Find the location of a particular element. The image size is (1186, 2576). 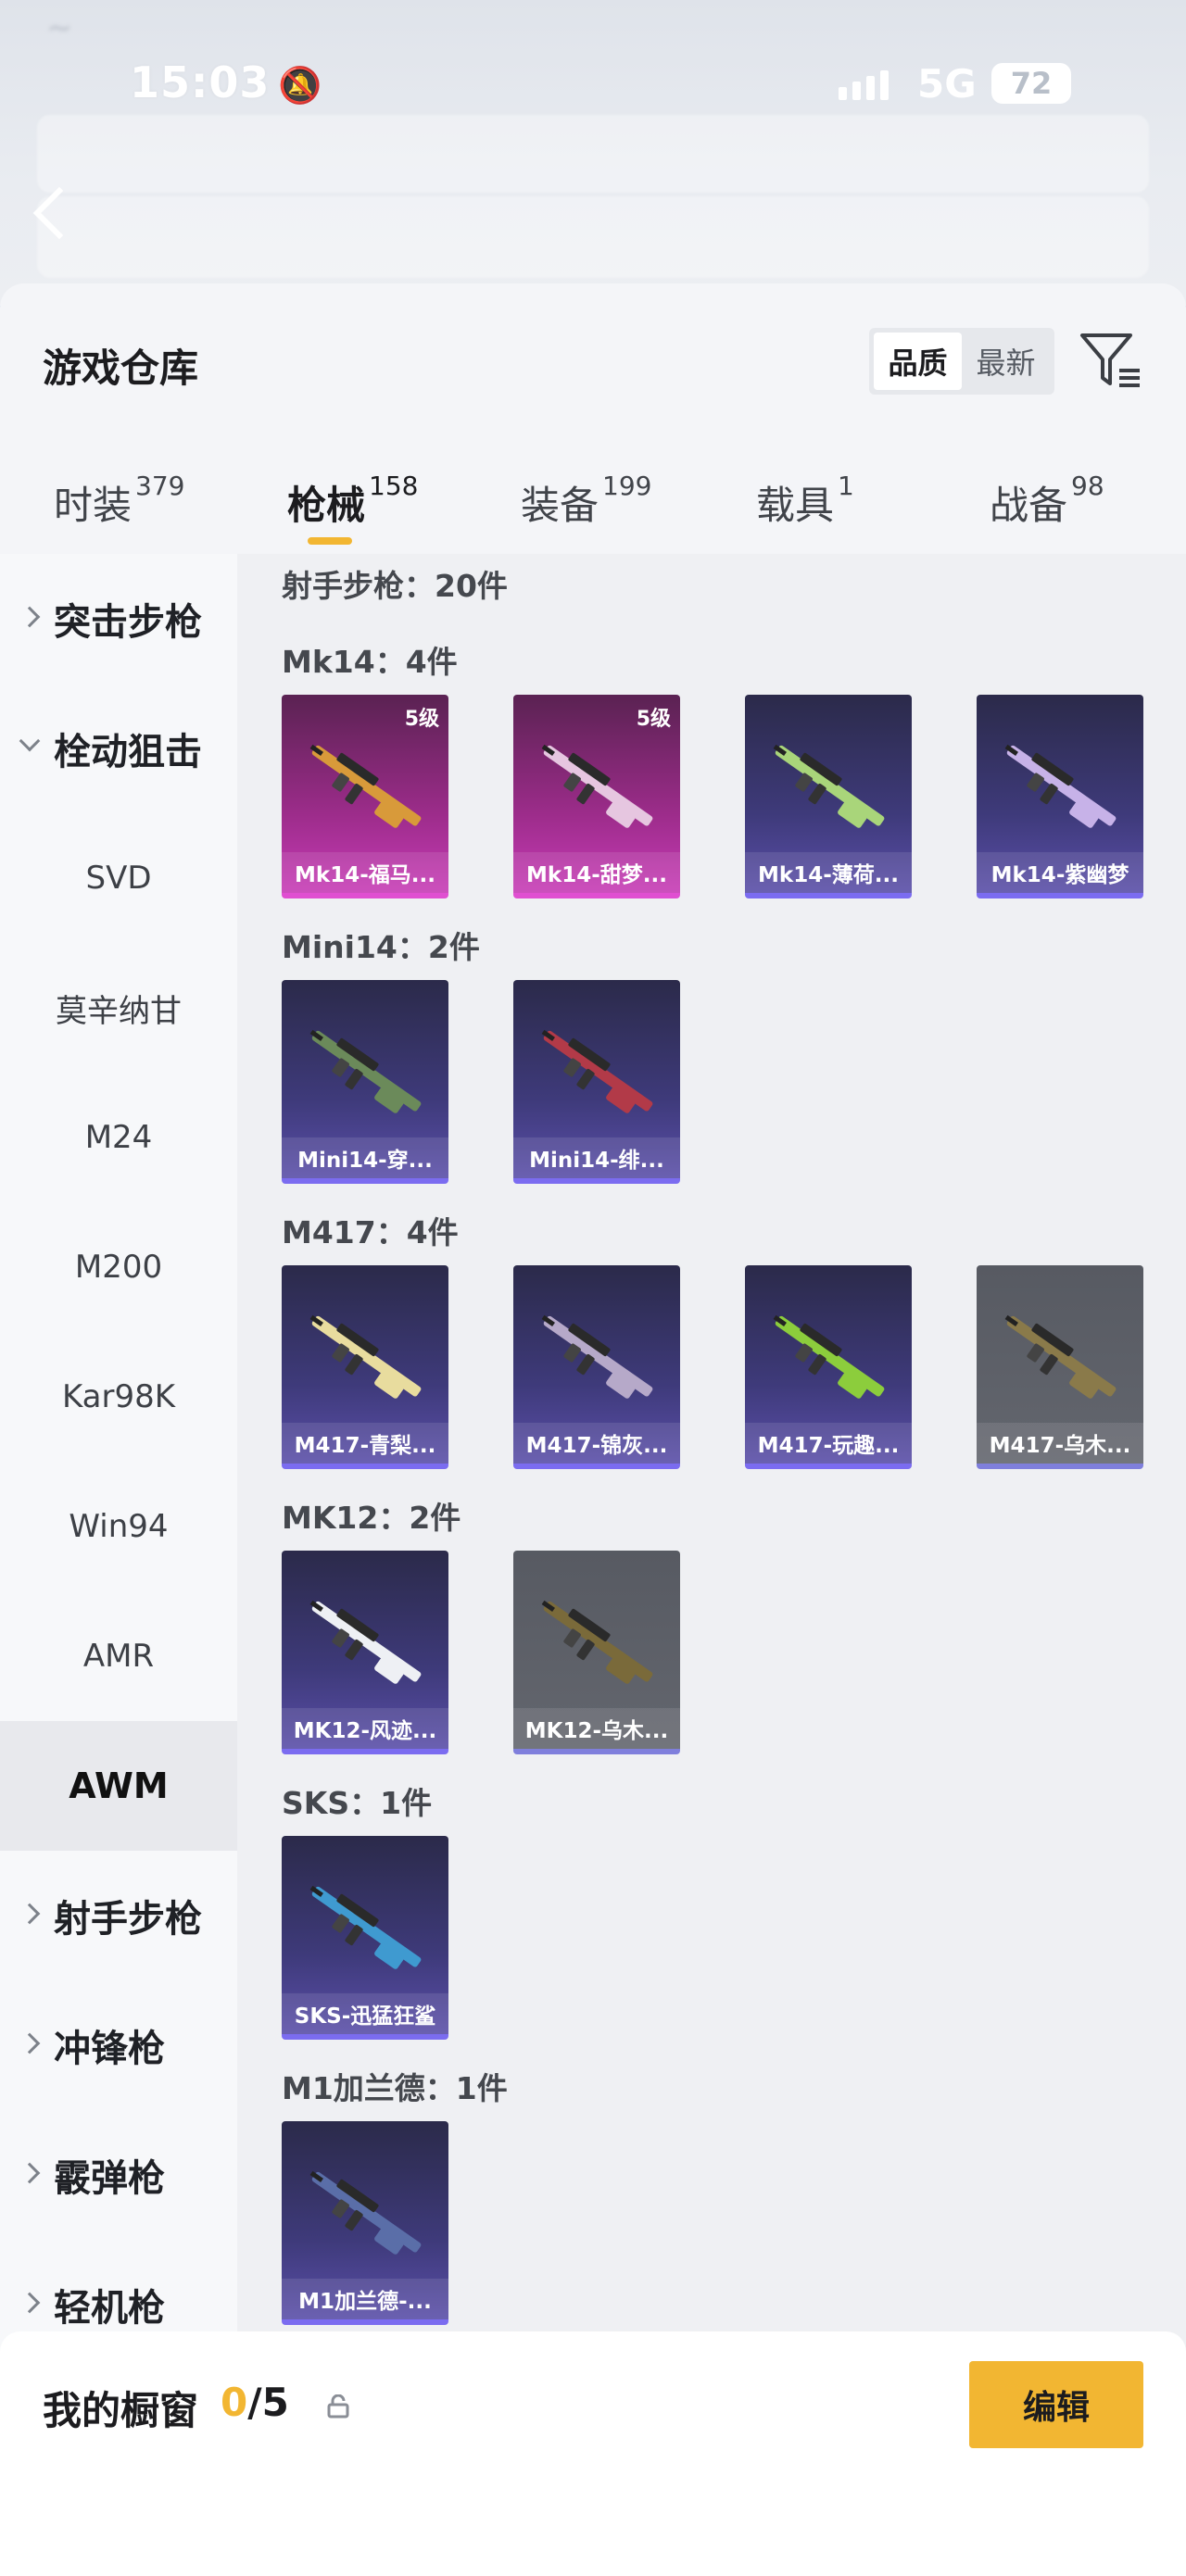

section-title: MK12：2件 is located at coordinates (371, 1518).